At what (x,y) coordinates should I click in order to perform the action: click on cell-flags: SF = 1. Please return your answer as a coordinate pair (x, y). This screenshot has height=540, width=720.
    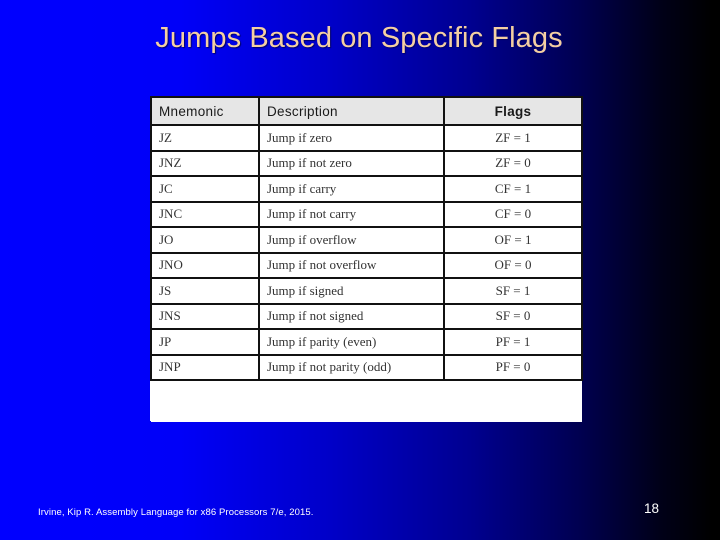
    Looking at the image, I should click on (513, 291).